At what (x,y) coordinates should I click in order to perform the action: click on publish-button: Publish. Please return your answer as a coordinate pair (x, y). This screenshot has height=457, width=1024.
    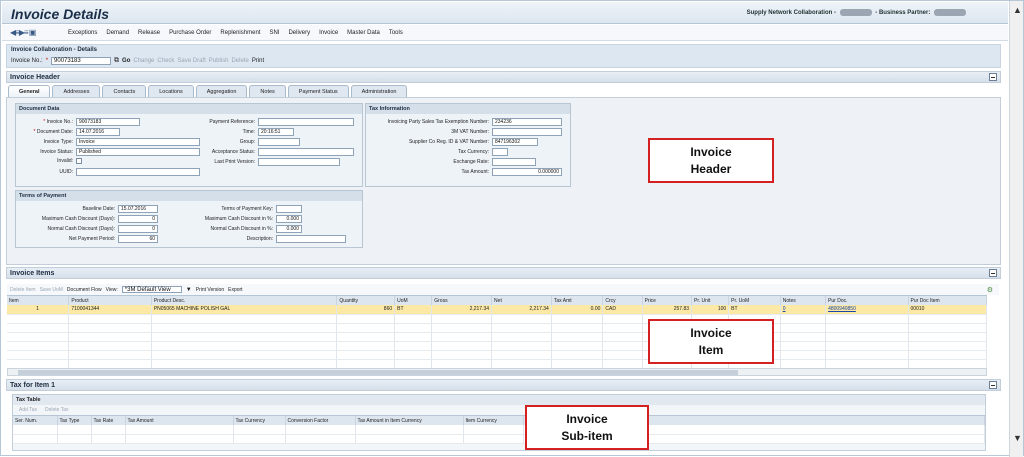
    Looking at the image, I should click on (219, 61).